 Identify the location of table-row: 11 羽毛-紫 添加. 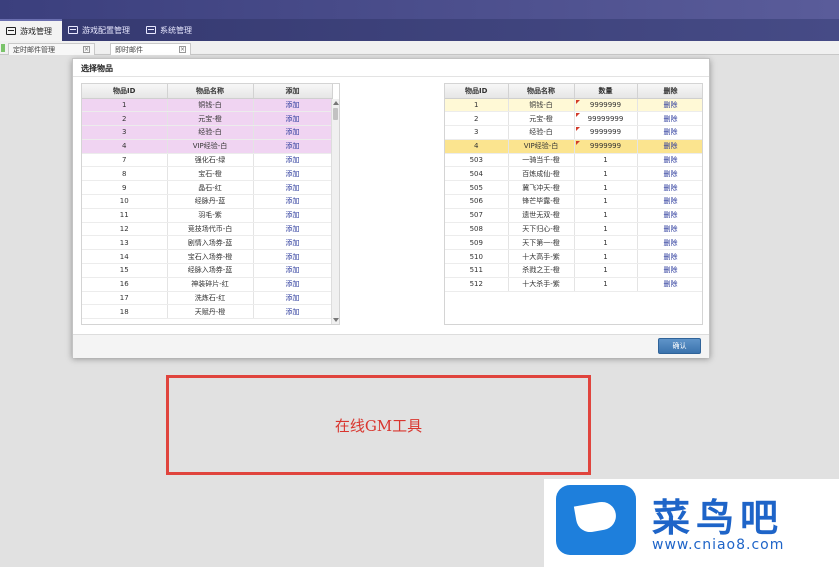
(207, 215).